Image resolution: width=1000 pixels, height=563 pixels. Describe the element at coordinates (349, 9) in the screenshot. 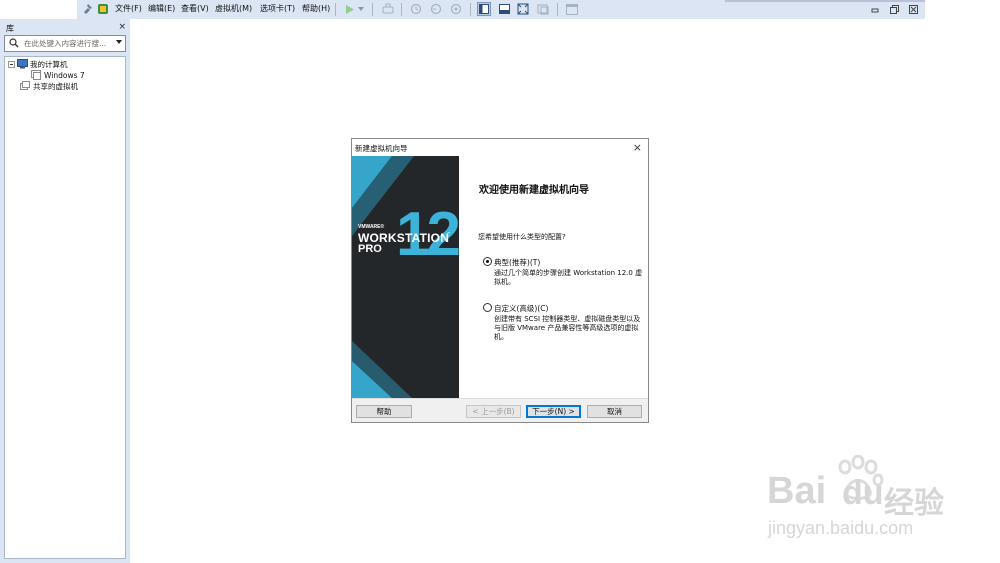

I see `play-icon` at that location.